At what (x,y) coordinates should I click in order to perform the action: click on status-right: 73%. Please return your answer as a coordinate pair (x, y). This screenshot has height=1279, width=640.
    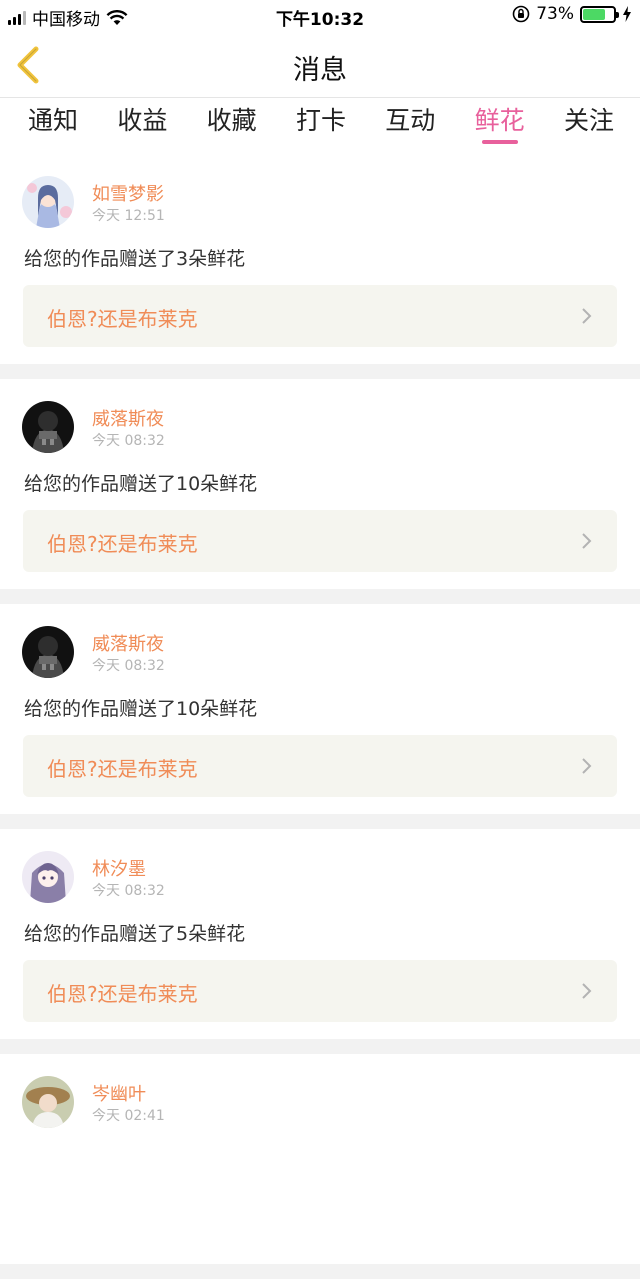
    Looking at the image, I should click on (572, 14).